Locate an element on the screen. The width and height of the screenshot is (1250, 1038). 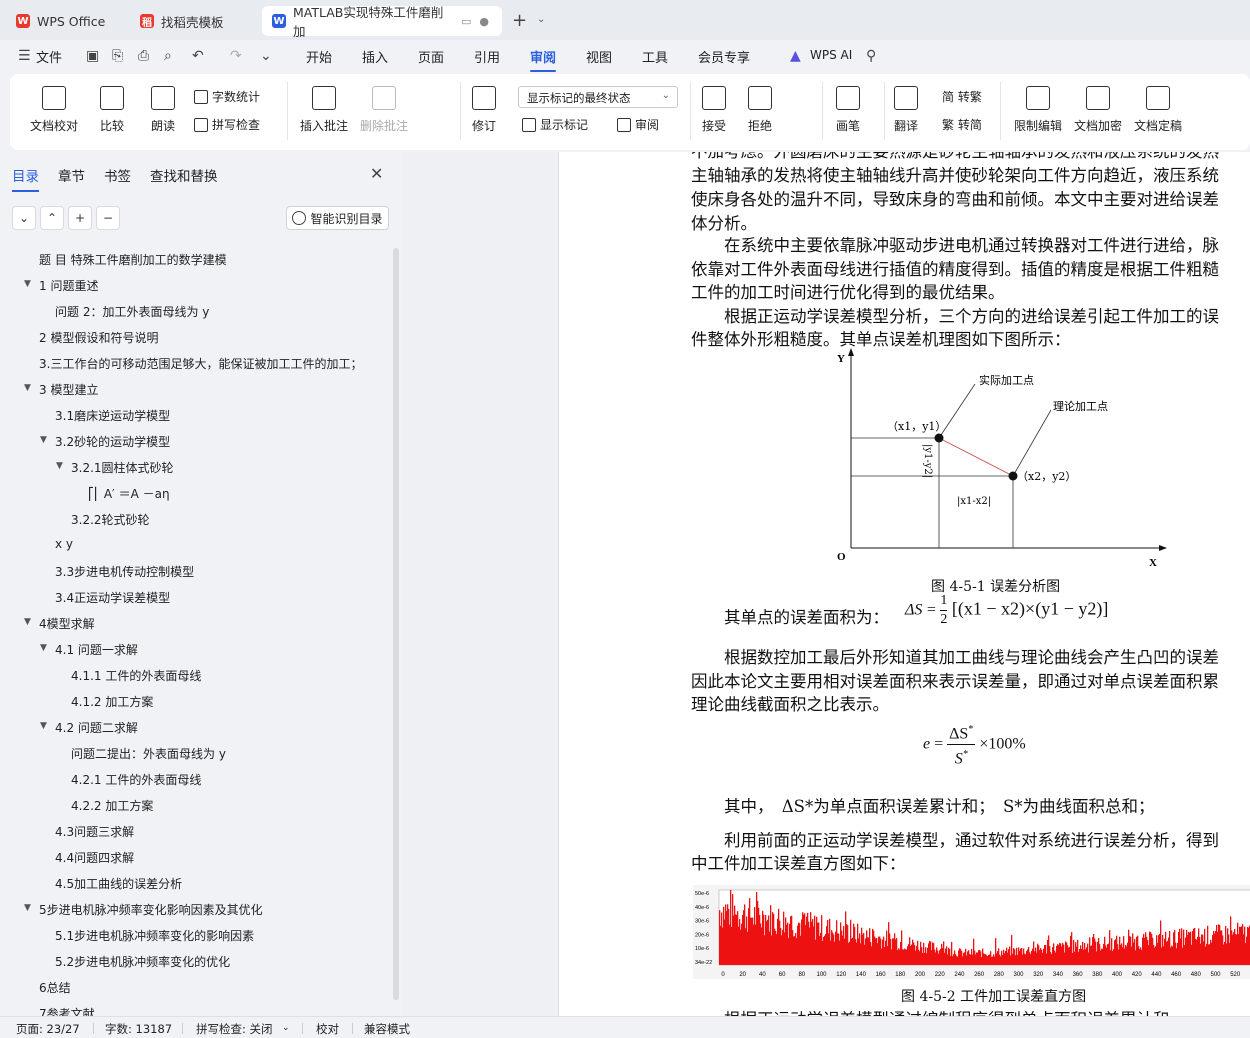
outline-item: 1 问题重述 is located at coordinates (68, 285).